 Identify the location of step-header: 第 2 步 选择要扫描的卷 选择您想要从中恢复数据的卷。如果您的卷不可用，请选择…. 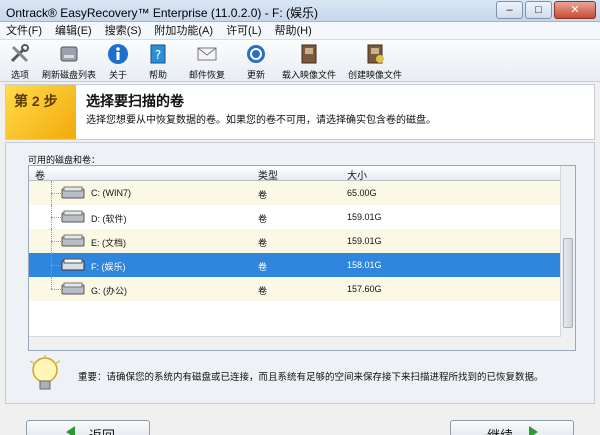
(300, 112).